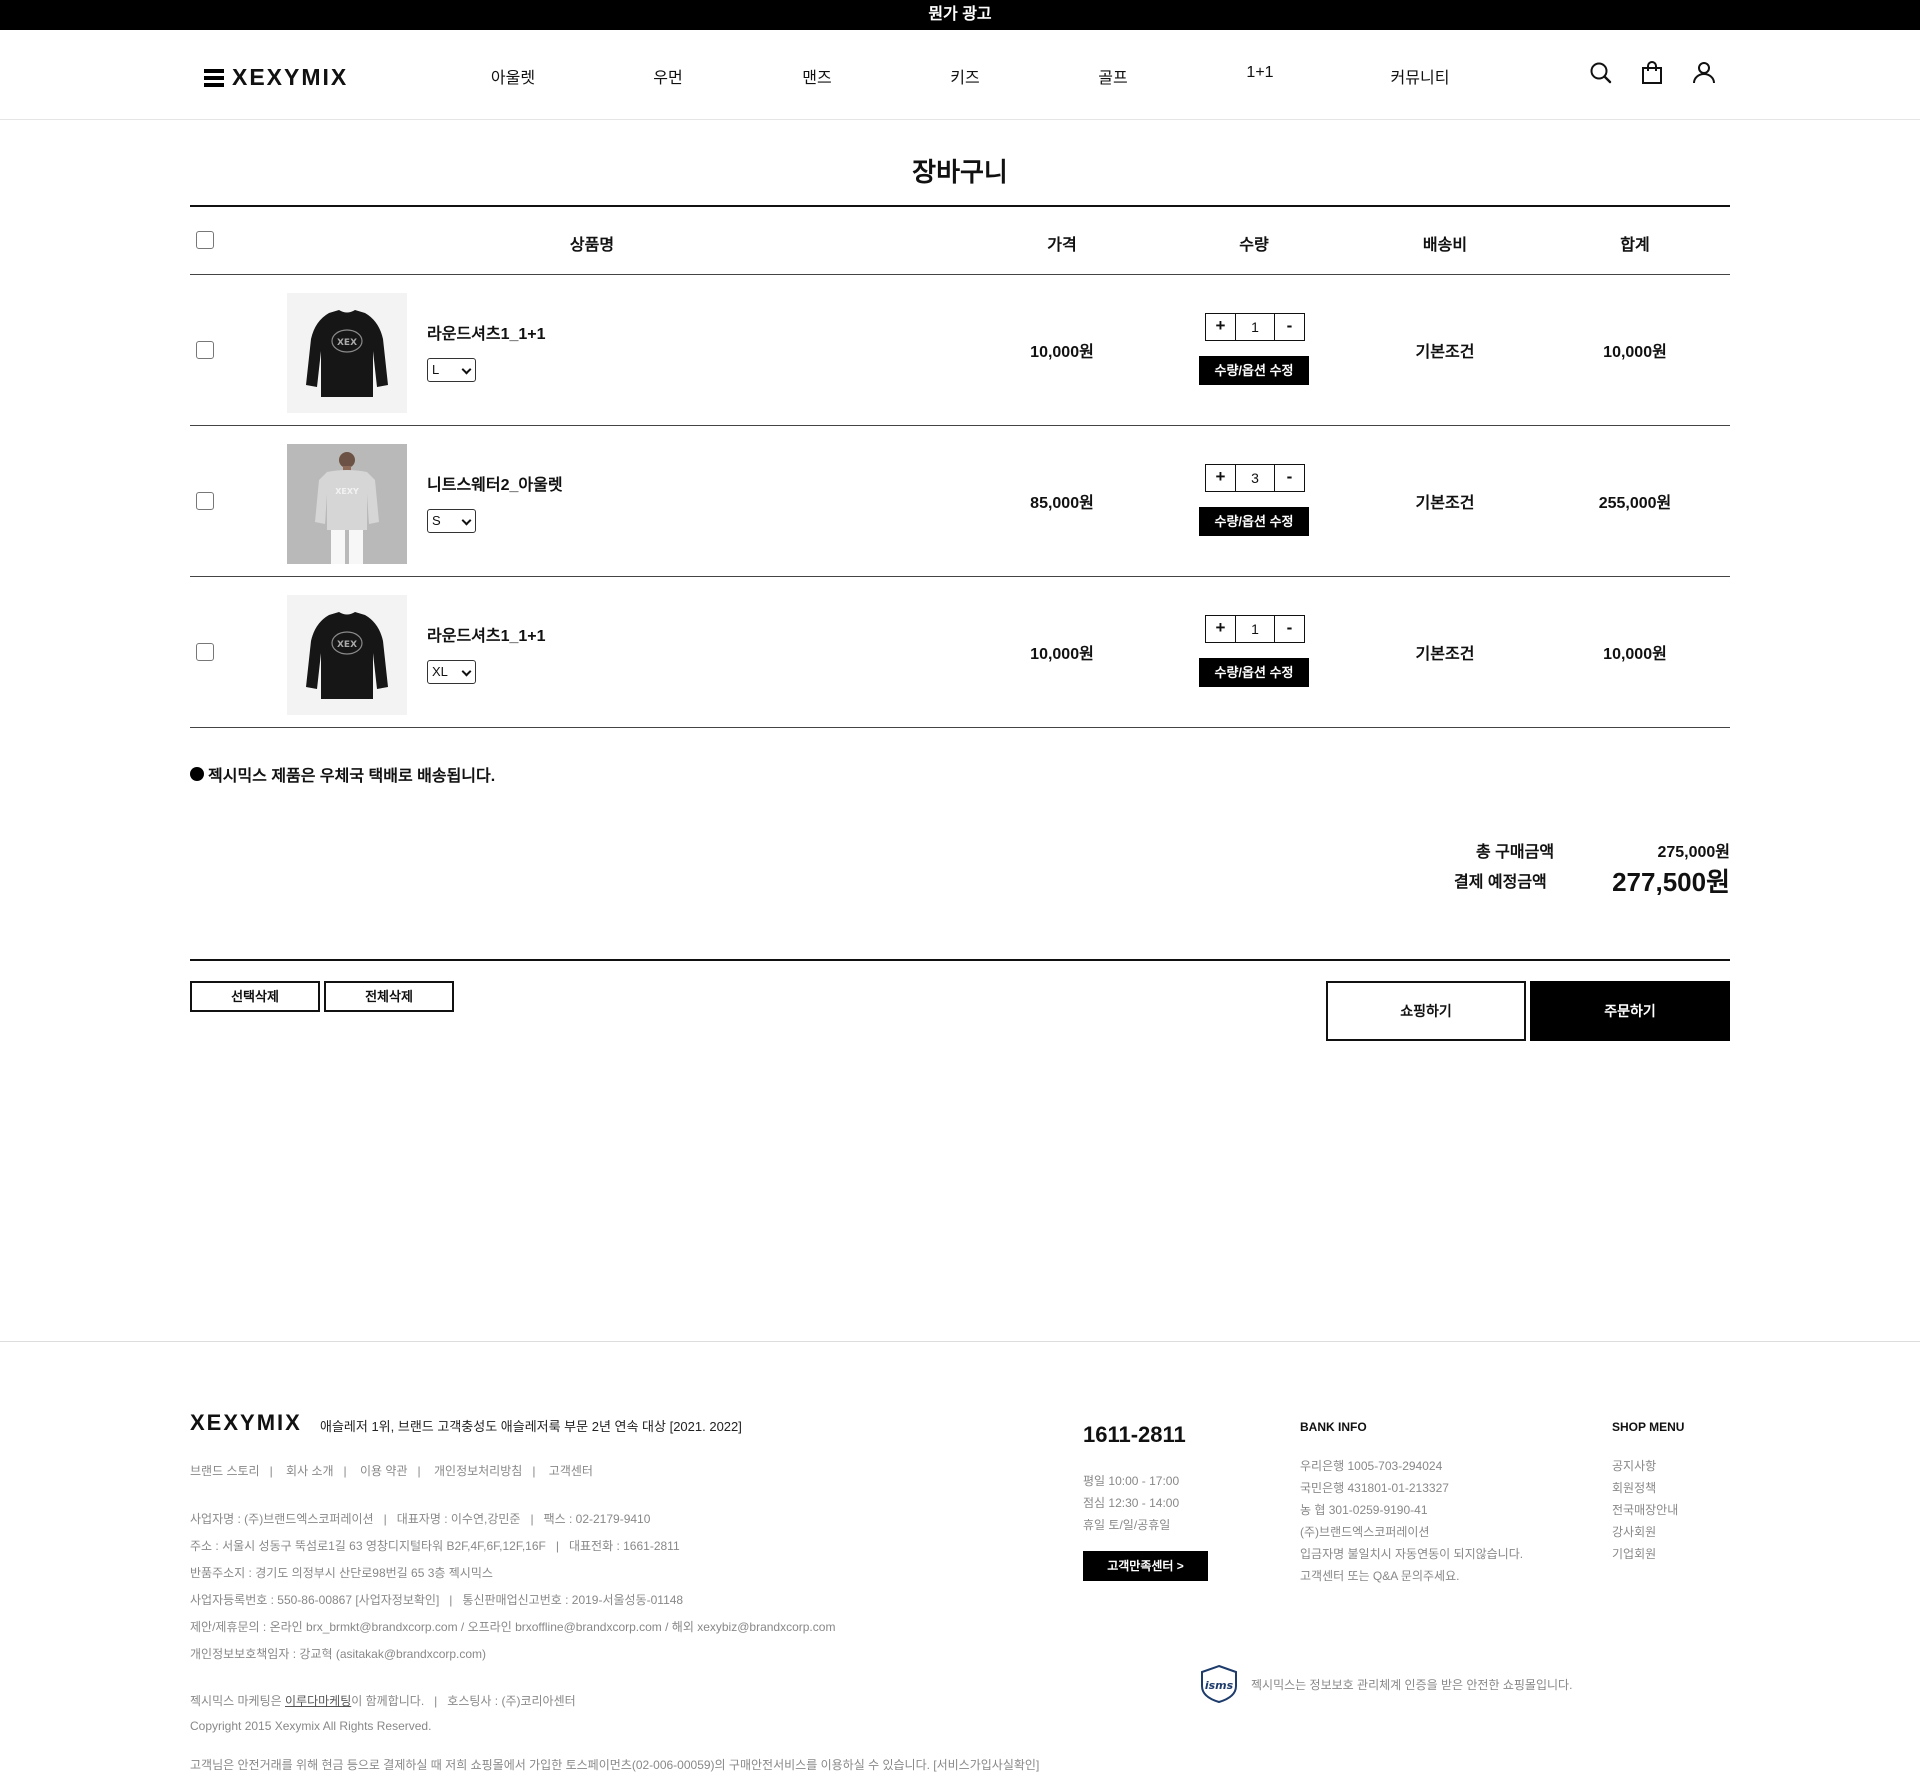 This screenshot has height=1780, width=1920. I want to click on page-title: 장바구니, so click(960, 172).